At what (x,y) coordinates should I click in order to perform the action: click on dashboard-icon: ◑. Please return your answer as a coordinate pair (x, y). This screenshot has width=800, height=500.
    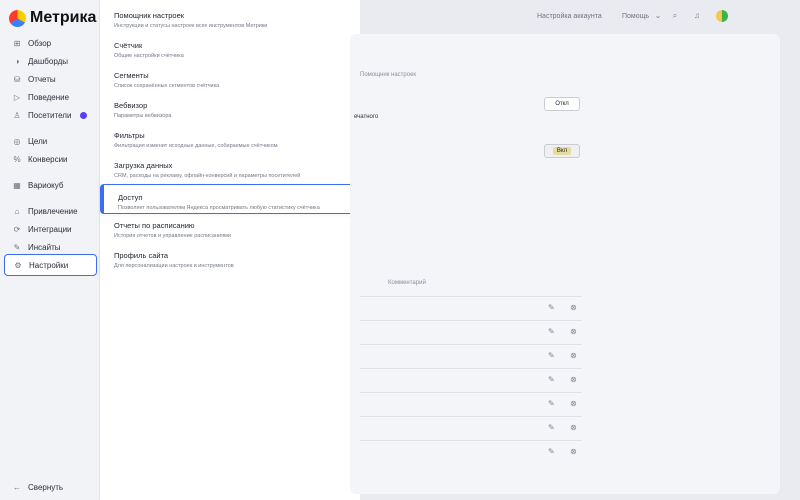
    Looking at the image, I should click on (17, 61).